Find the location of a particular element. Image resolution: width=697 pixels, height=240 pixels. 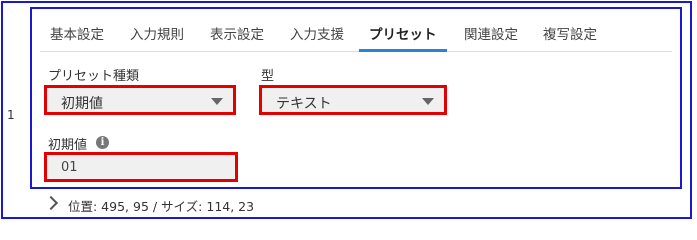

tab-related-settings: 関連設定 is located at coordinates (491, 33).